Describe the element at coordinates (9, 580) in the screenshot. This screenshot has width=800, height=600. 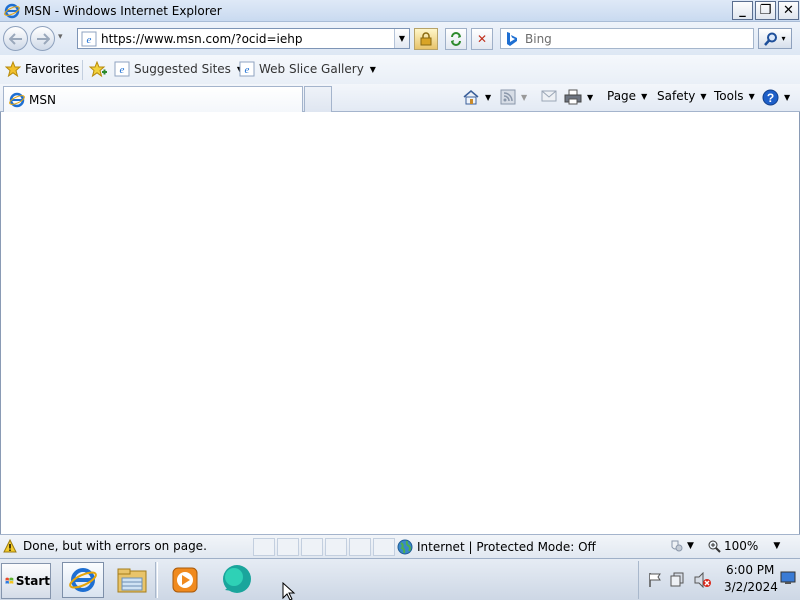
I see `windows-flag-icon` at that location.